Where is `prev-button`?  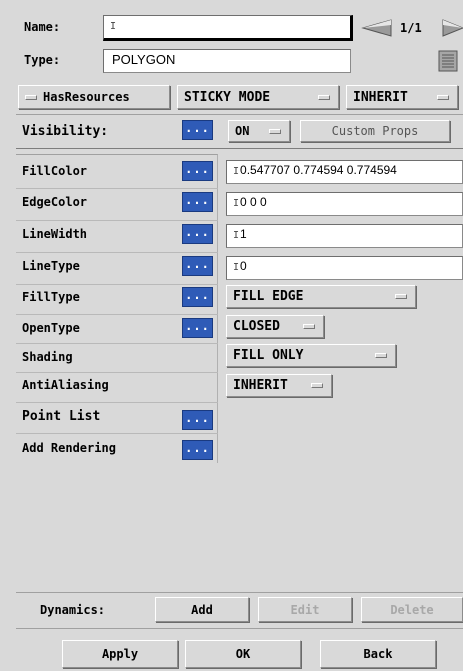
prev-button is located at coordinates (376, 28).